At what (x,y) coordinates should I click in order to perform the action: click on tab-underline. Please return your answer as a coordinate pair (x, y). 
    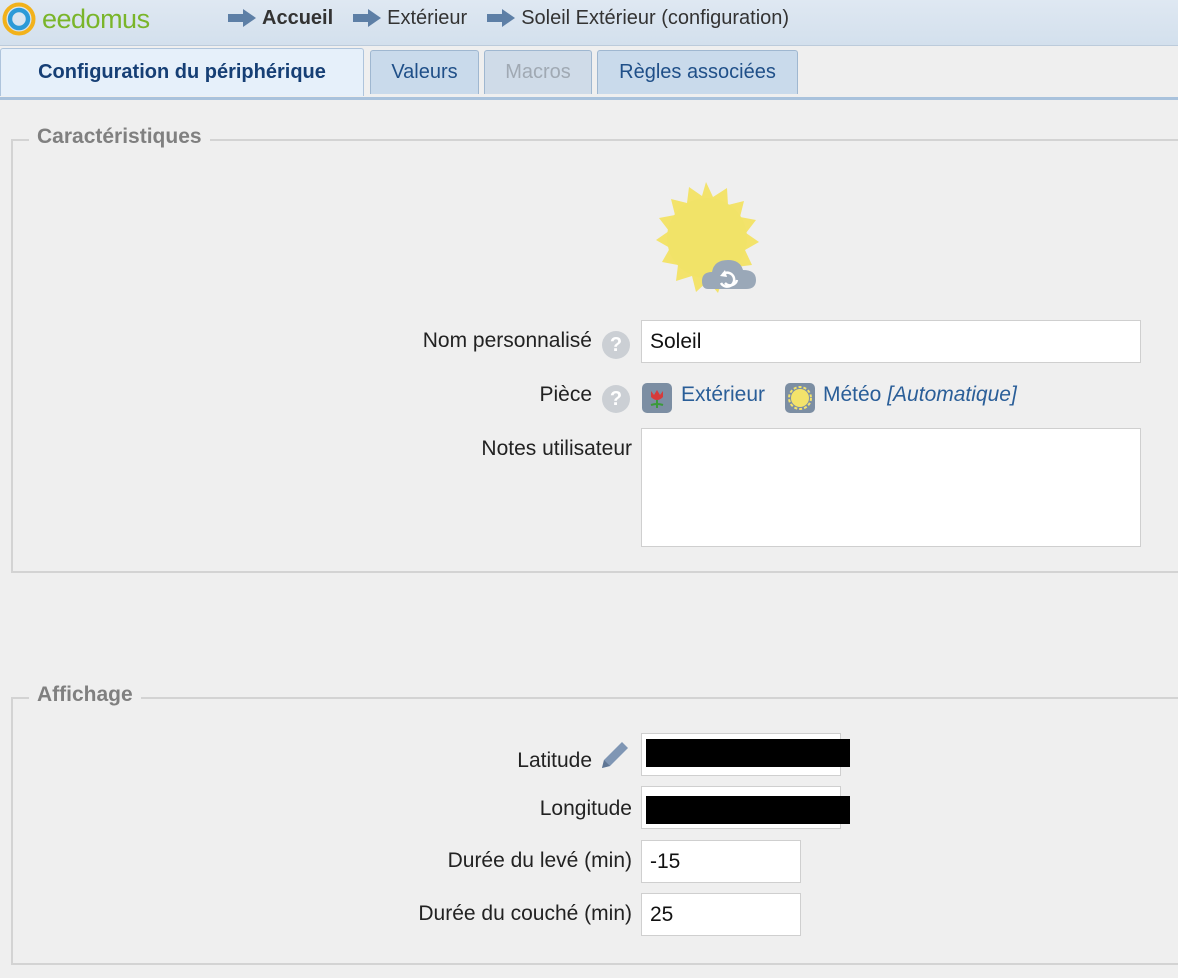
    Looking at the image, I should click on (589, 98).